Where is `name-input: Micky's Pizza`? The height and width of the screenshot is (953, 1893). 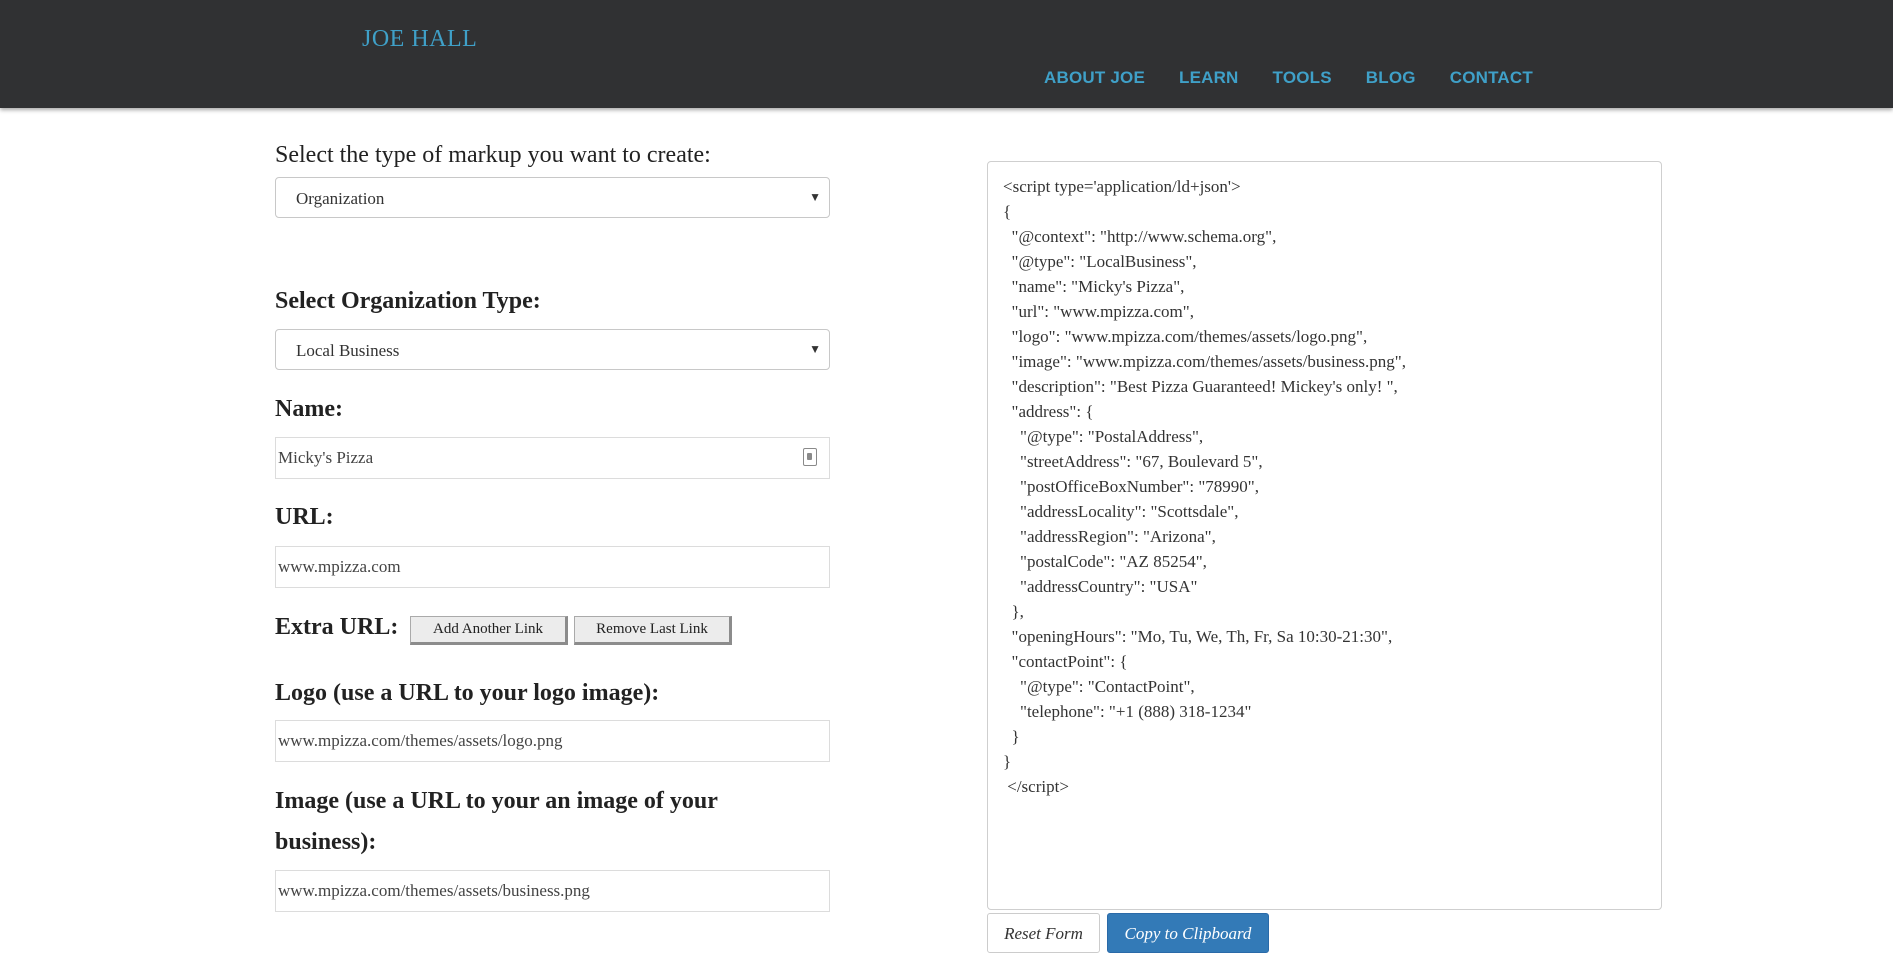 name-input: Micky's Pizza is located at coordinates (552, 458).